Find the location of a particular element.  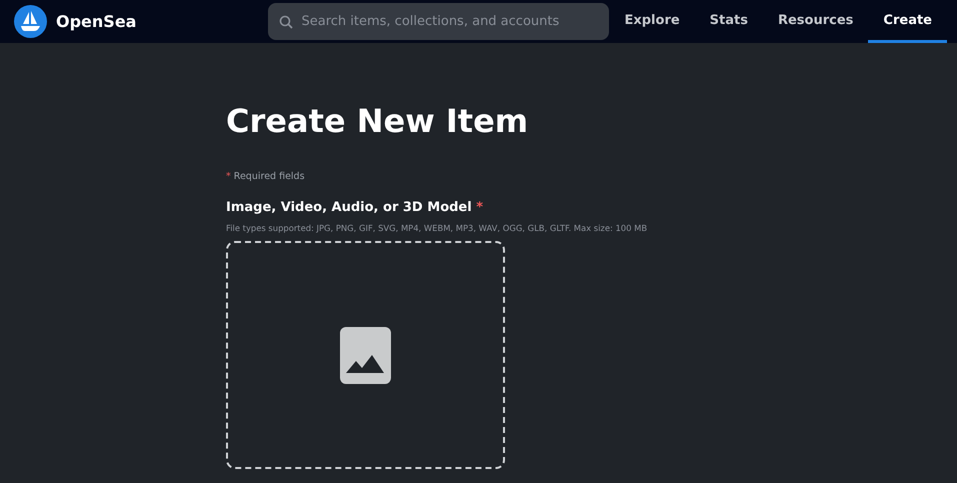

file-types-hint: File types supported: JPG, PNG, GIF, SVG, MP4, WEBM, MP3, WAV, OGG, GLB, GLTF. Max size: 100 MB is located at coordinates (437, 228).